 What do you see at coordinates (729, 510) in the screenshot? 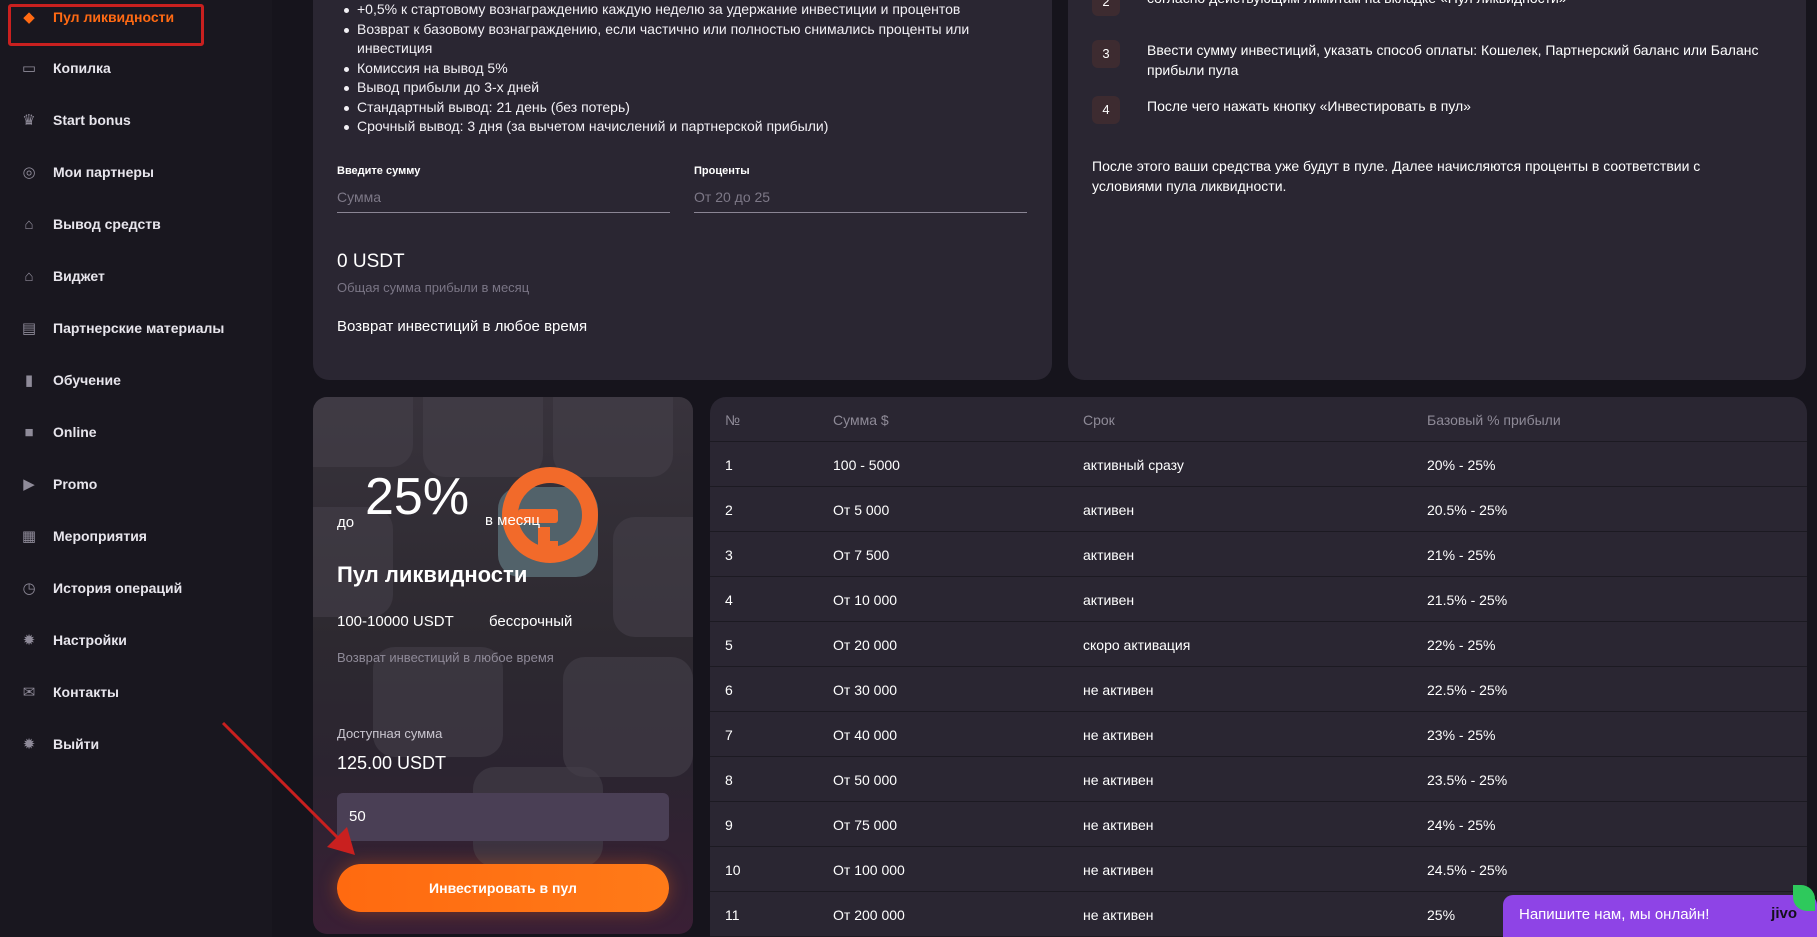
I see `table-cell: 2` at bounding box center [729, 510].